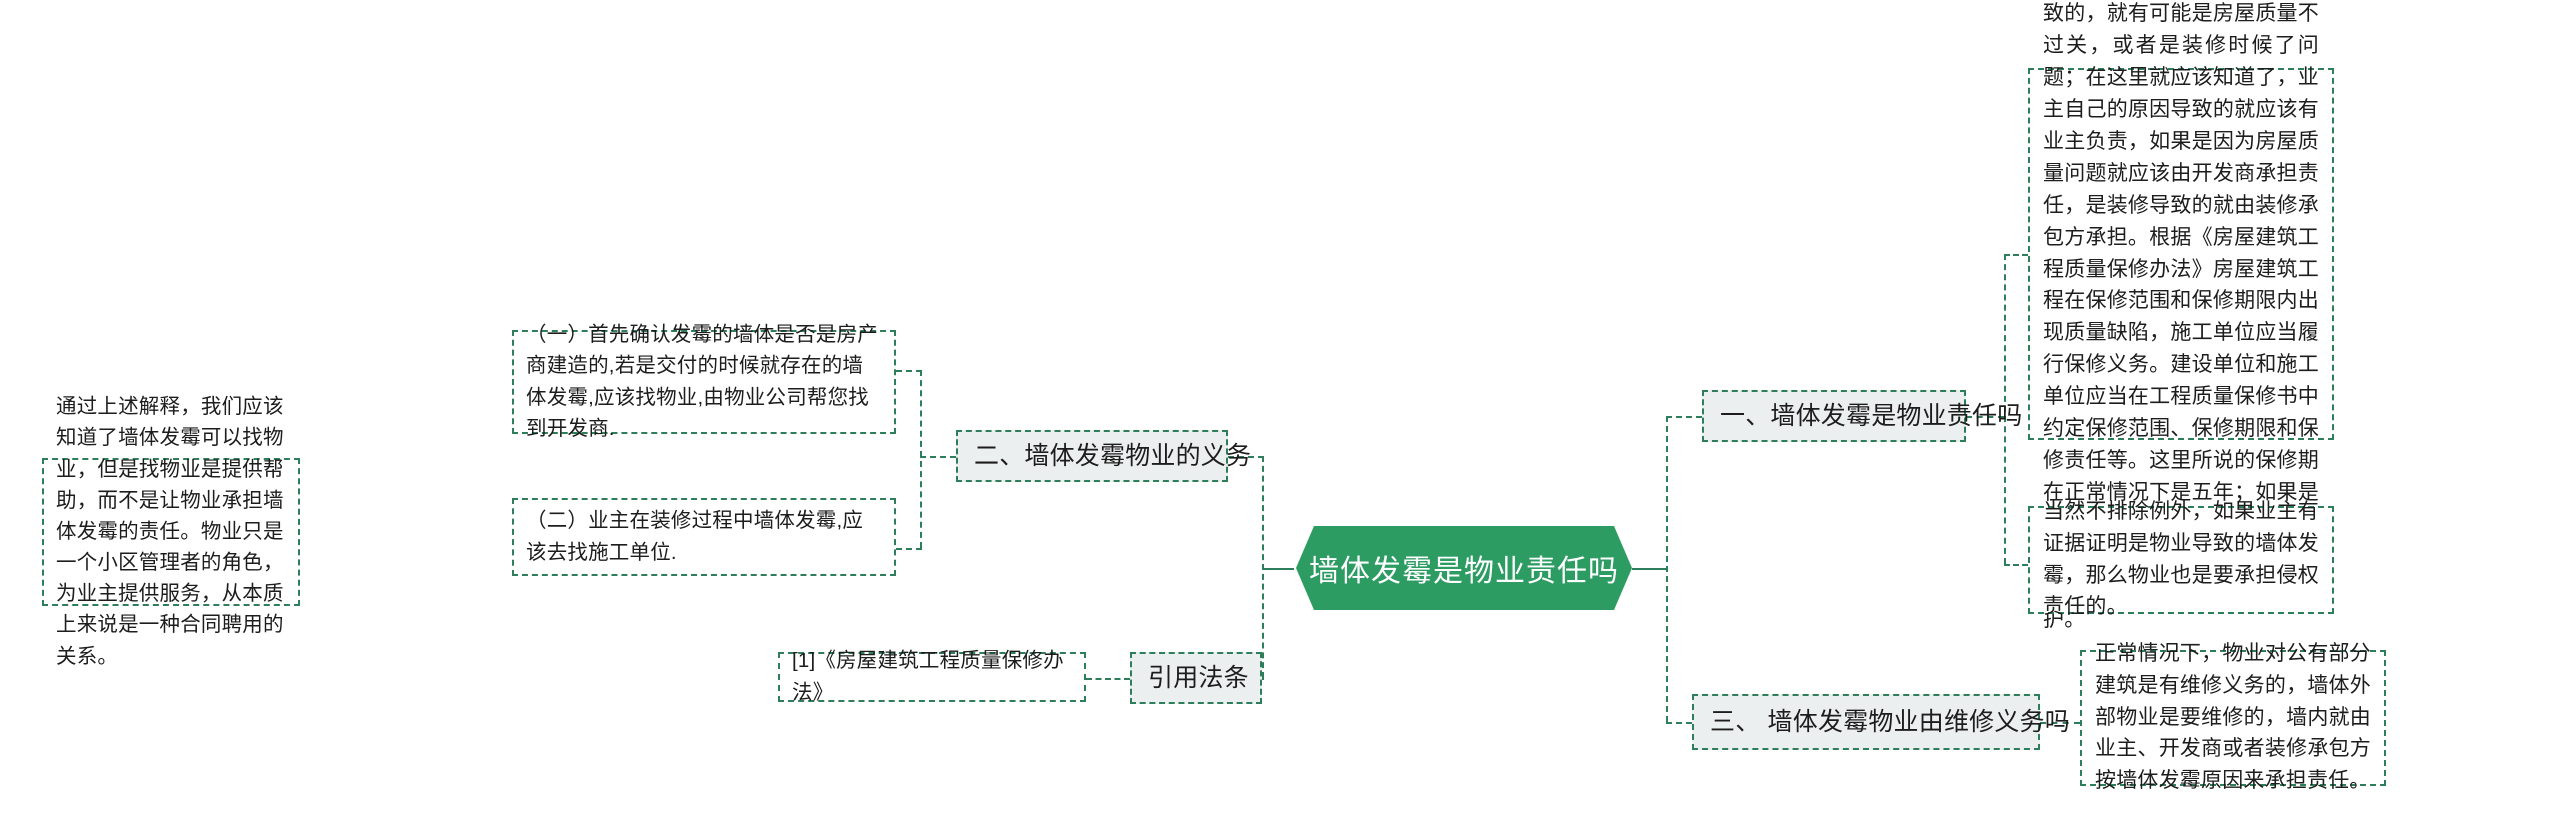 This screenshot has height=838, width=2560. Describe the element at coordinates (1113, 456) in the screenshot. I see `topic-node-2-label: 二、墙体发霉物业的义务` at that location.